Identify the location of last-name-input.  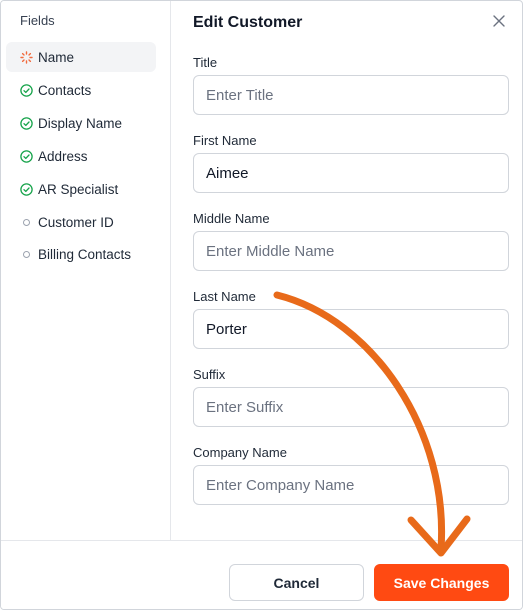
(351, 329).